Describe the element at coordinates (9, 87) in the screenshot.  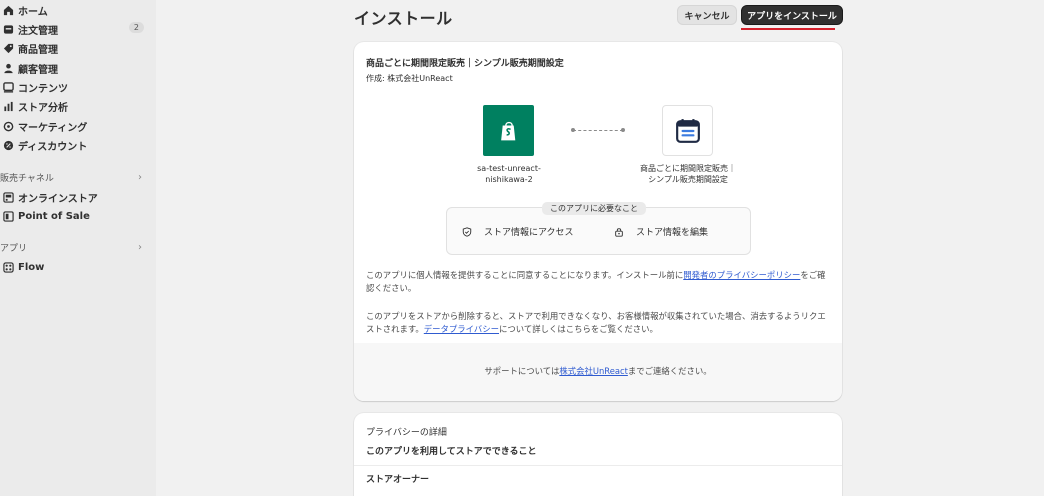
I see `content-icon` at that location.